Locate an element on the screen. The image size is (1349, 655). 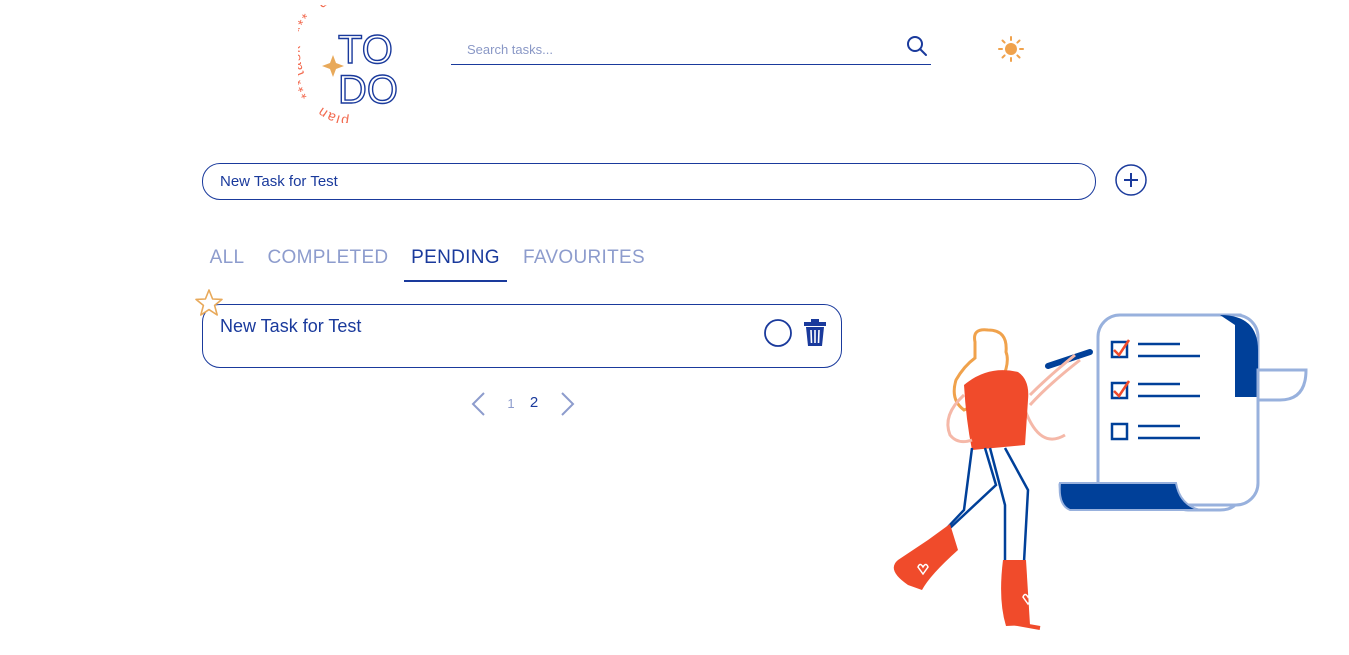
logo-ring-stars-1: *** is located at coordinates (306, 23).